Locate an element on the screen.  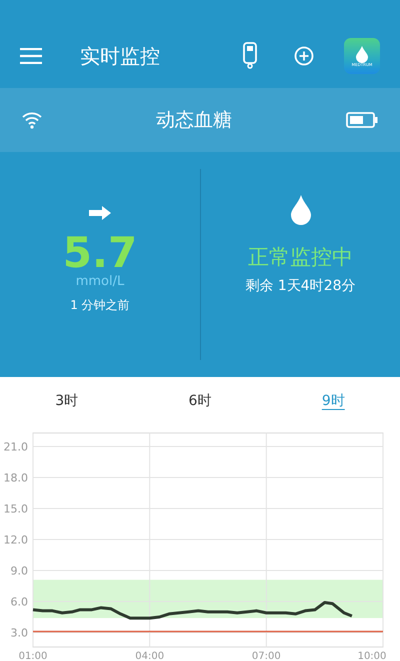
reading-time: 1 分钟之前 is located at coordinates (100, 305).